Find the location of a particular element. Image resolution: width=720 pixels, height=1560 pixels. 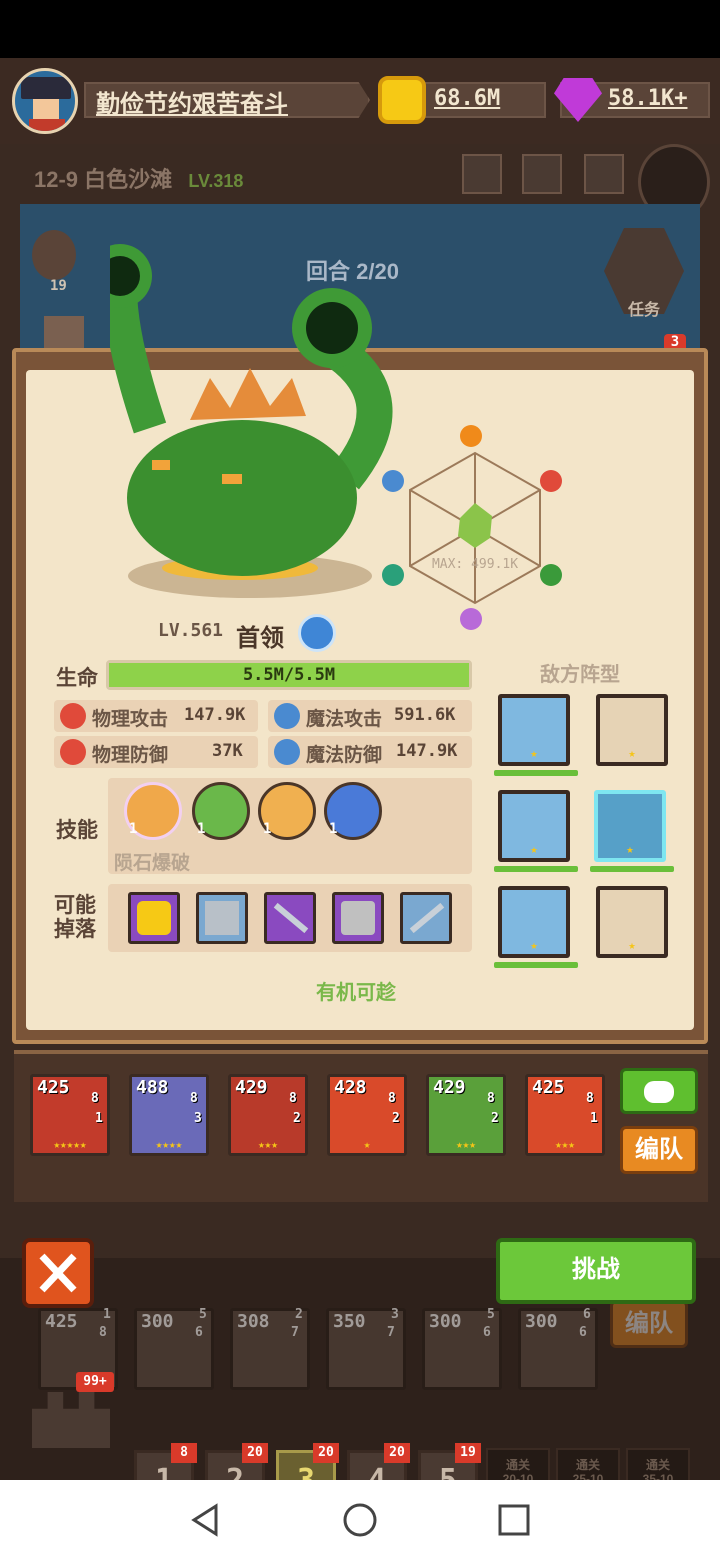

tab-badge: 19 is located at coordinates (468, 1453).